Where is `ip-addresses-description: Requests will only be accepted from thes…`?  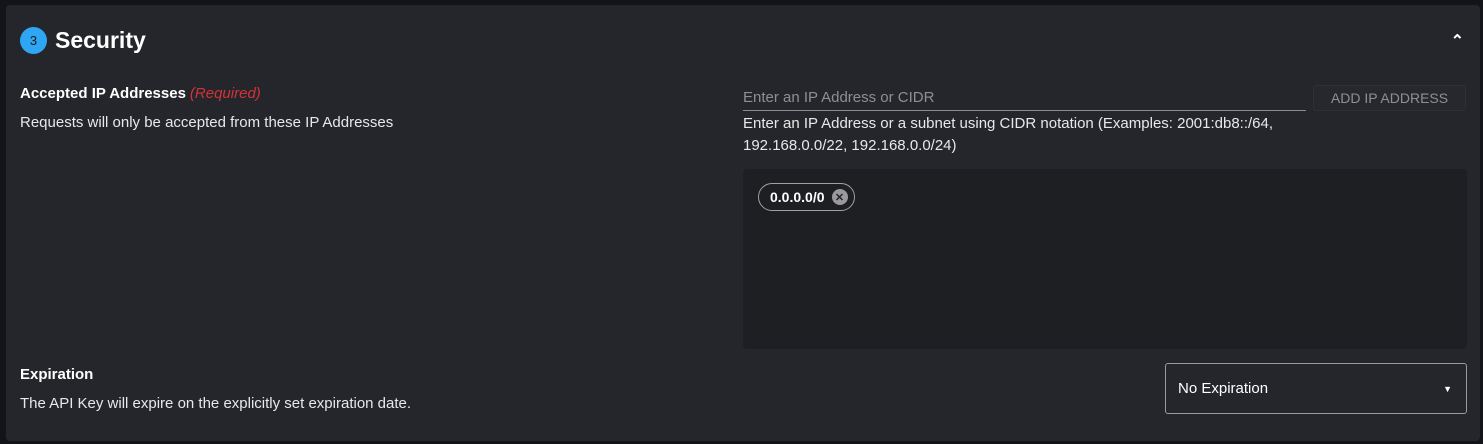 ip-addresses-description: Requests will only be accepted from thes… is located at coordinates (207, 122).